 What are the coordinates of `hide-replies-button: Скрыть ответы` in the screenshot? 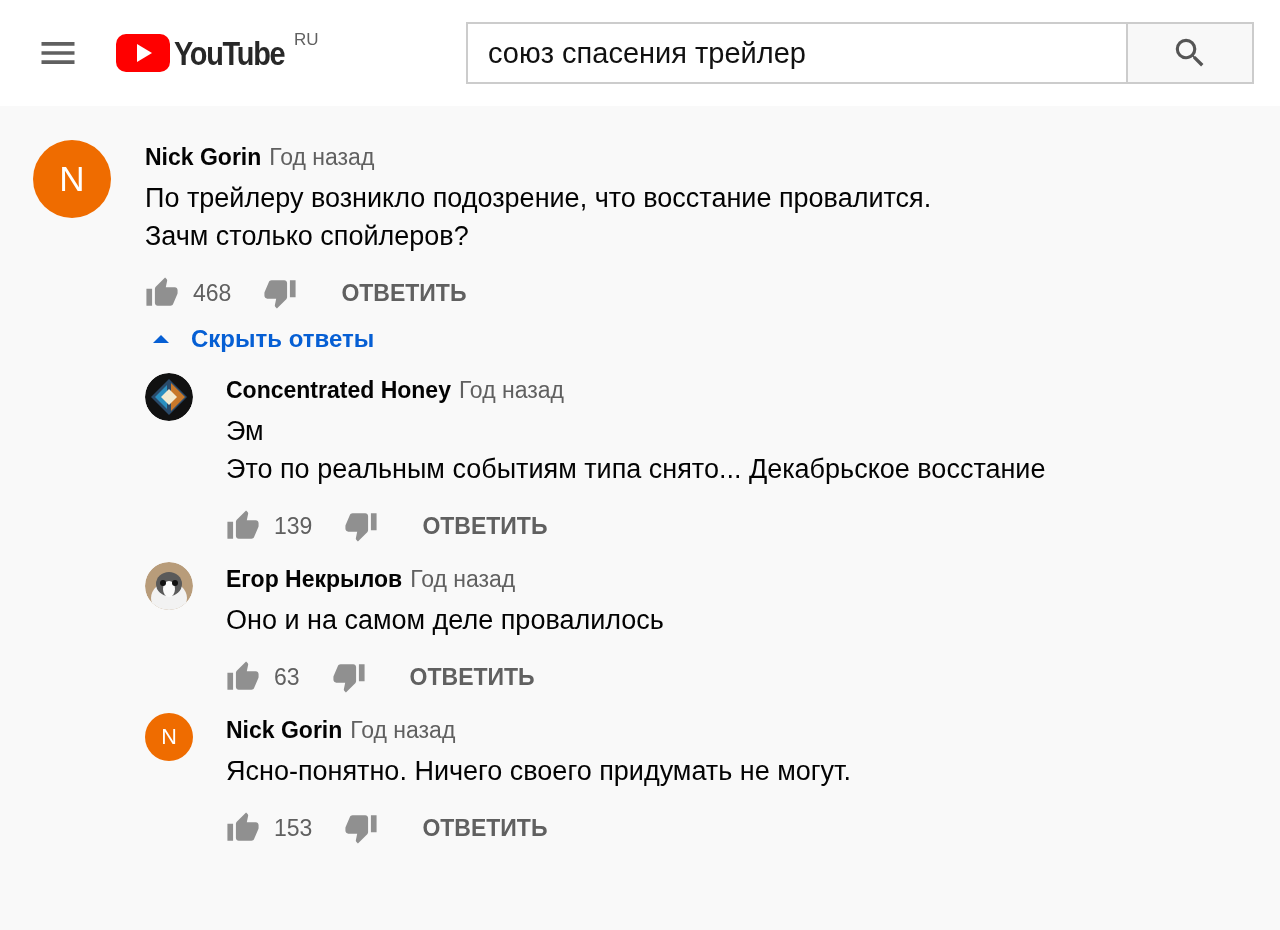 It's located at (258, 339).